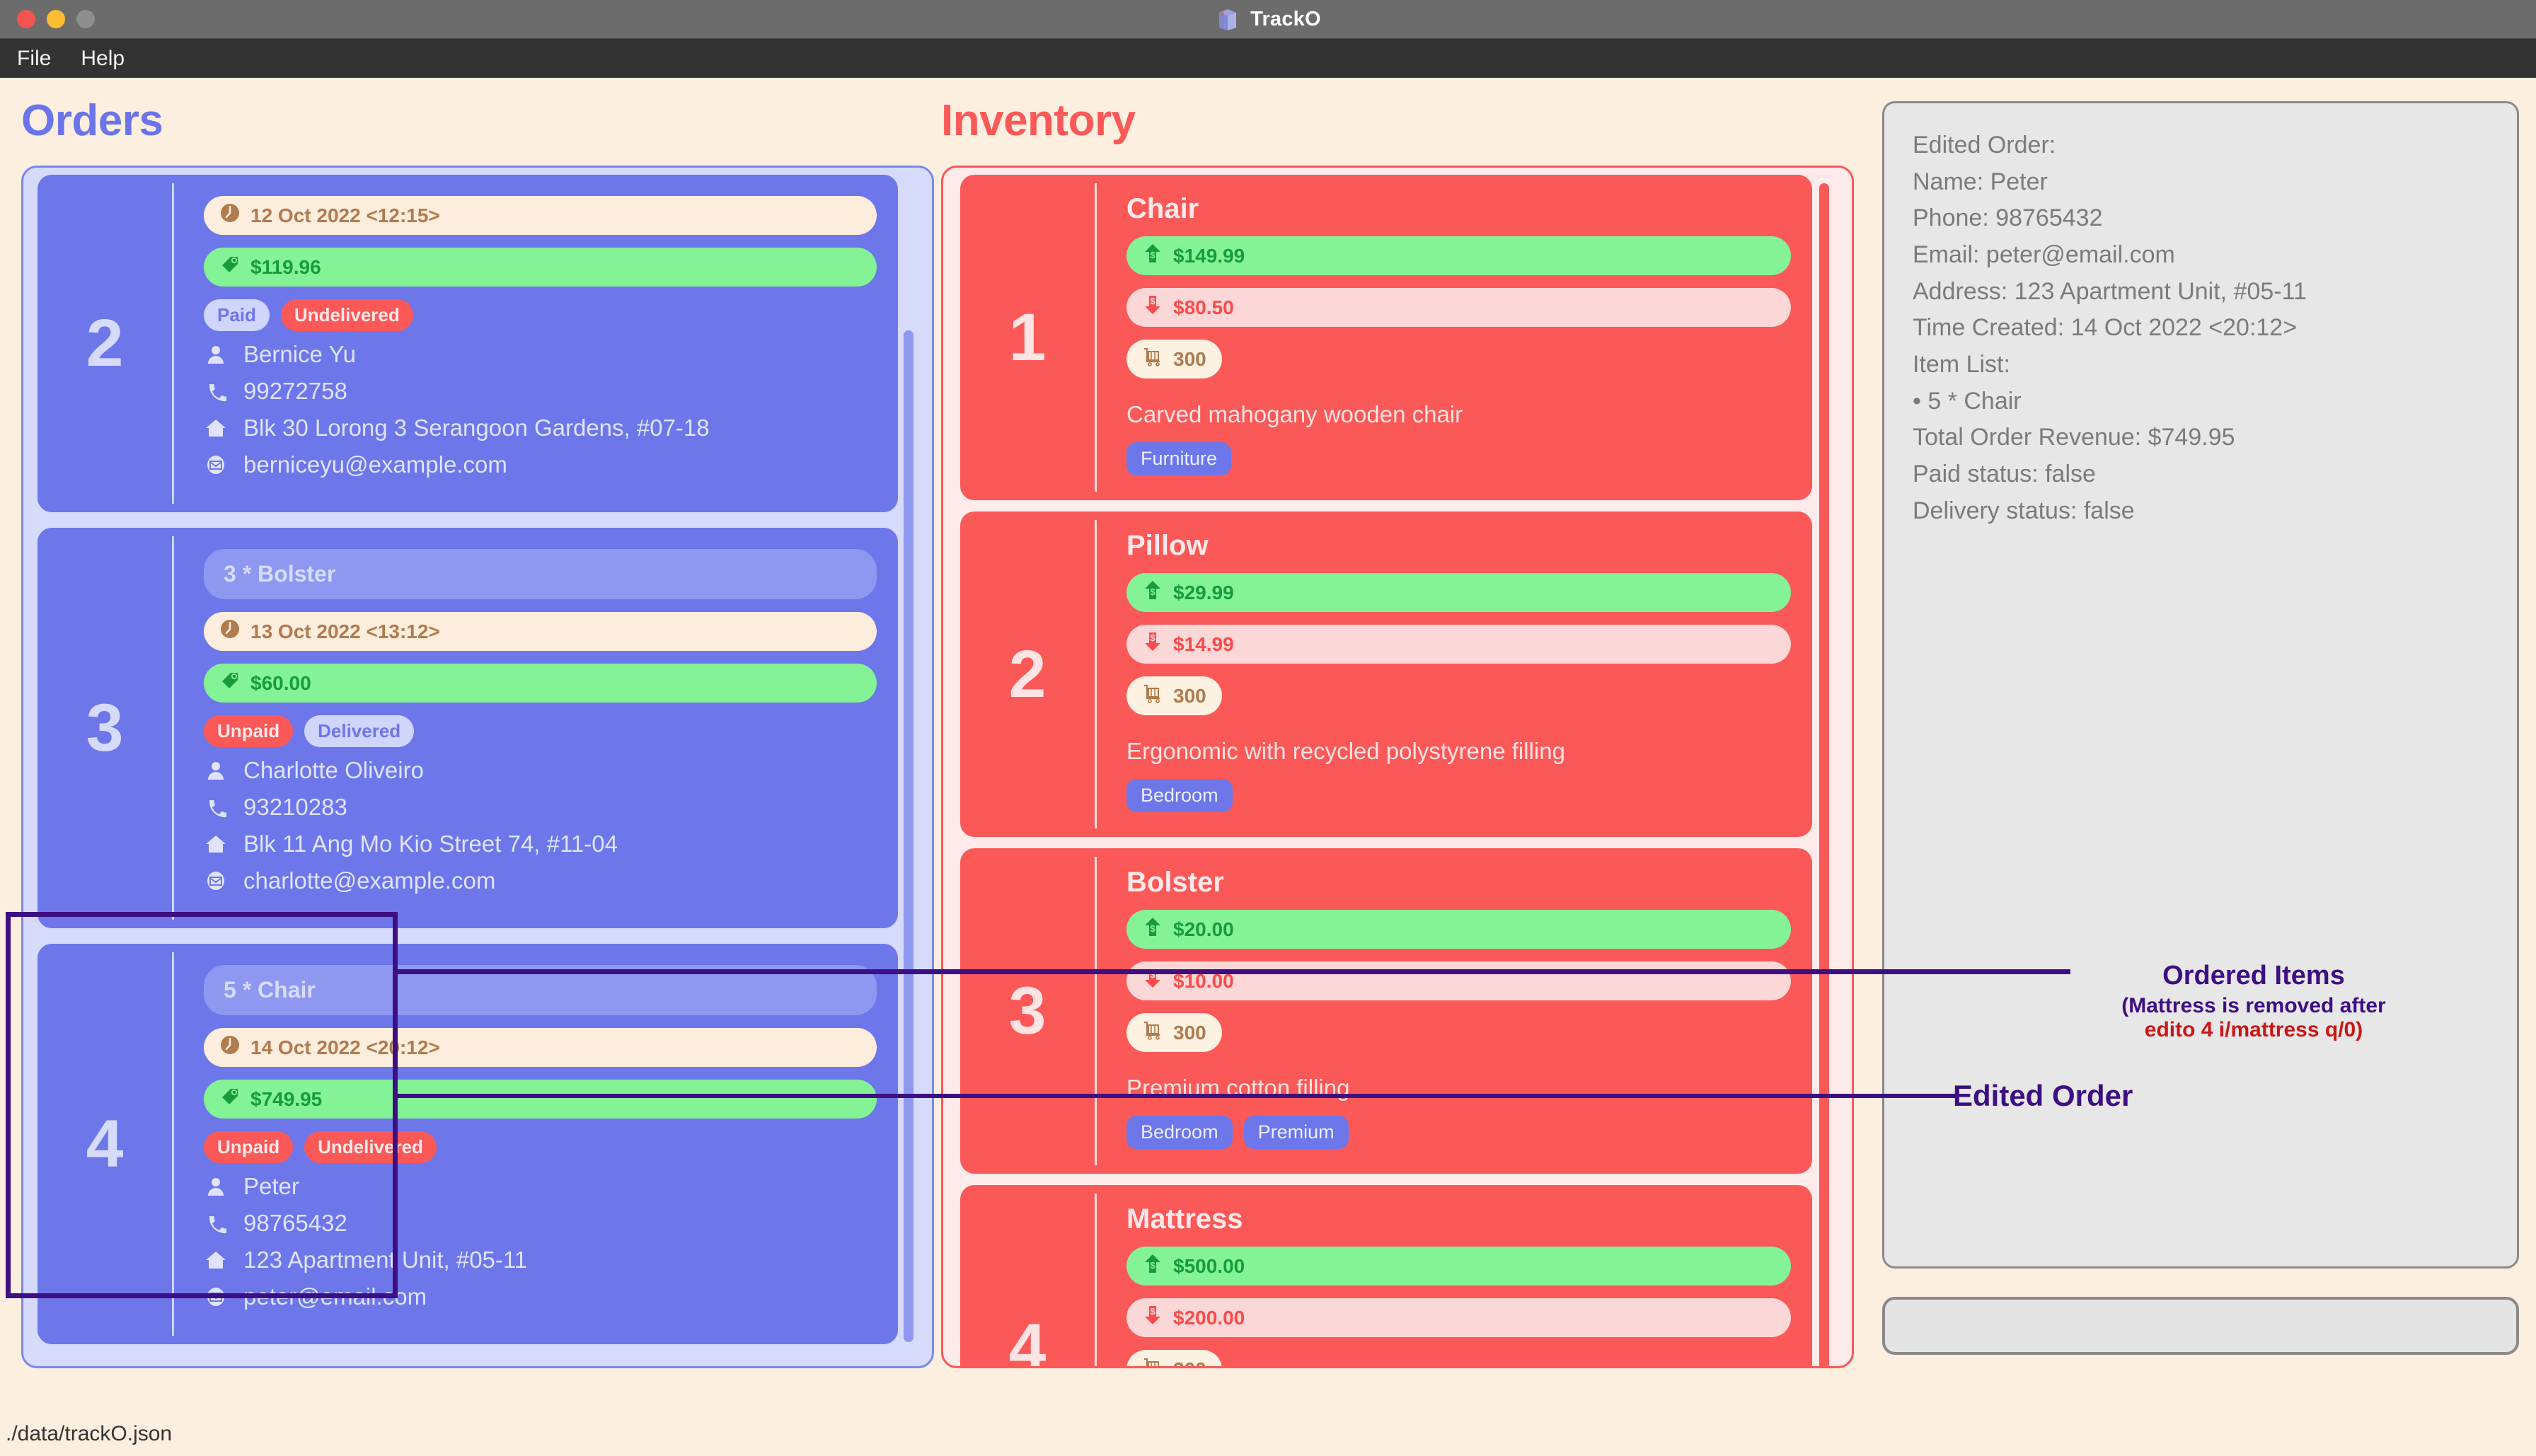  I want to click on orders-scrollbar, so click(909, 836).